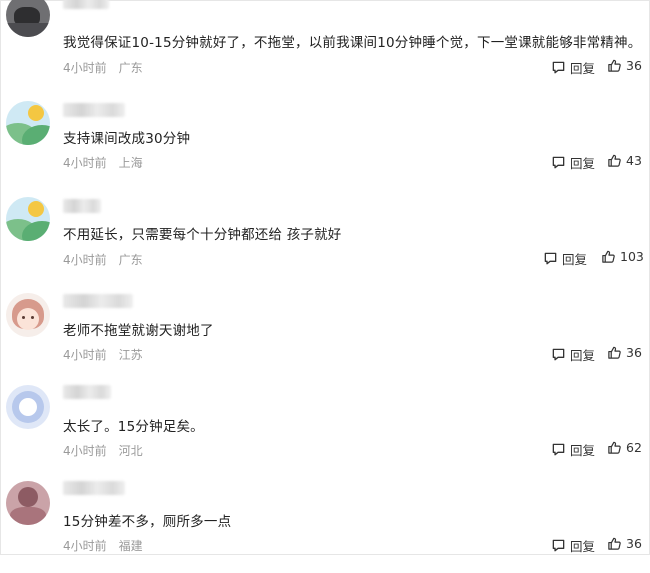 This screenshot has height=573, width=650. Describe the element at coordinates (624, 447) in the screenshot. I see `like-button: 62` at that location.